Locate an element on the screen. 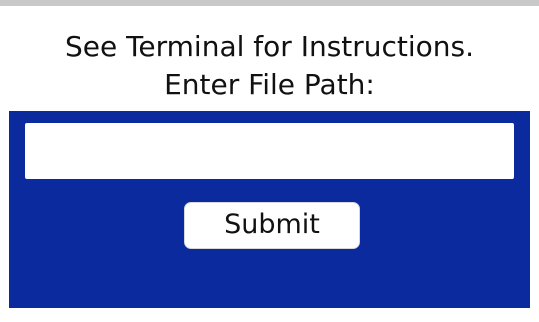 The image size is (539, 322). window-top-edge is located at coordinates (269, 3).